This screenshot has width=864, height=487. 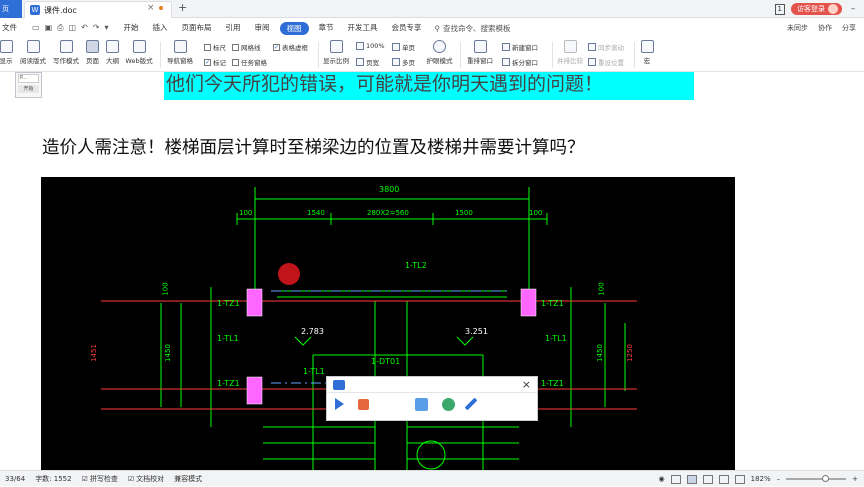 What do you see at coordinates (723, 479) in the screenshot?
I see `reading-view-icon` at bounding box center [723, 479].